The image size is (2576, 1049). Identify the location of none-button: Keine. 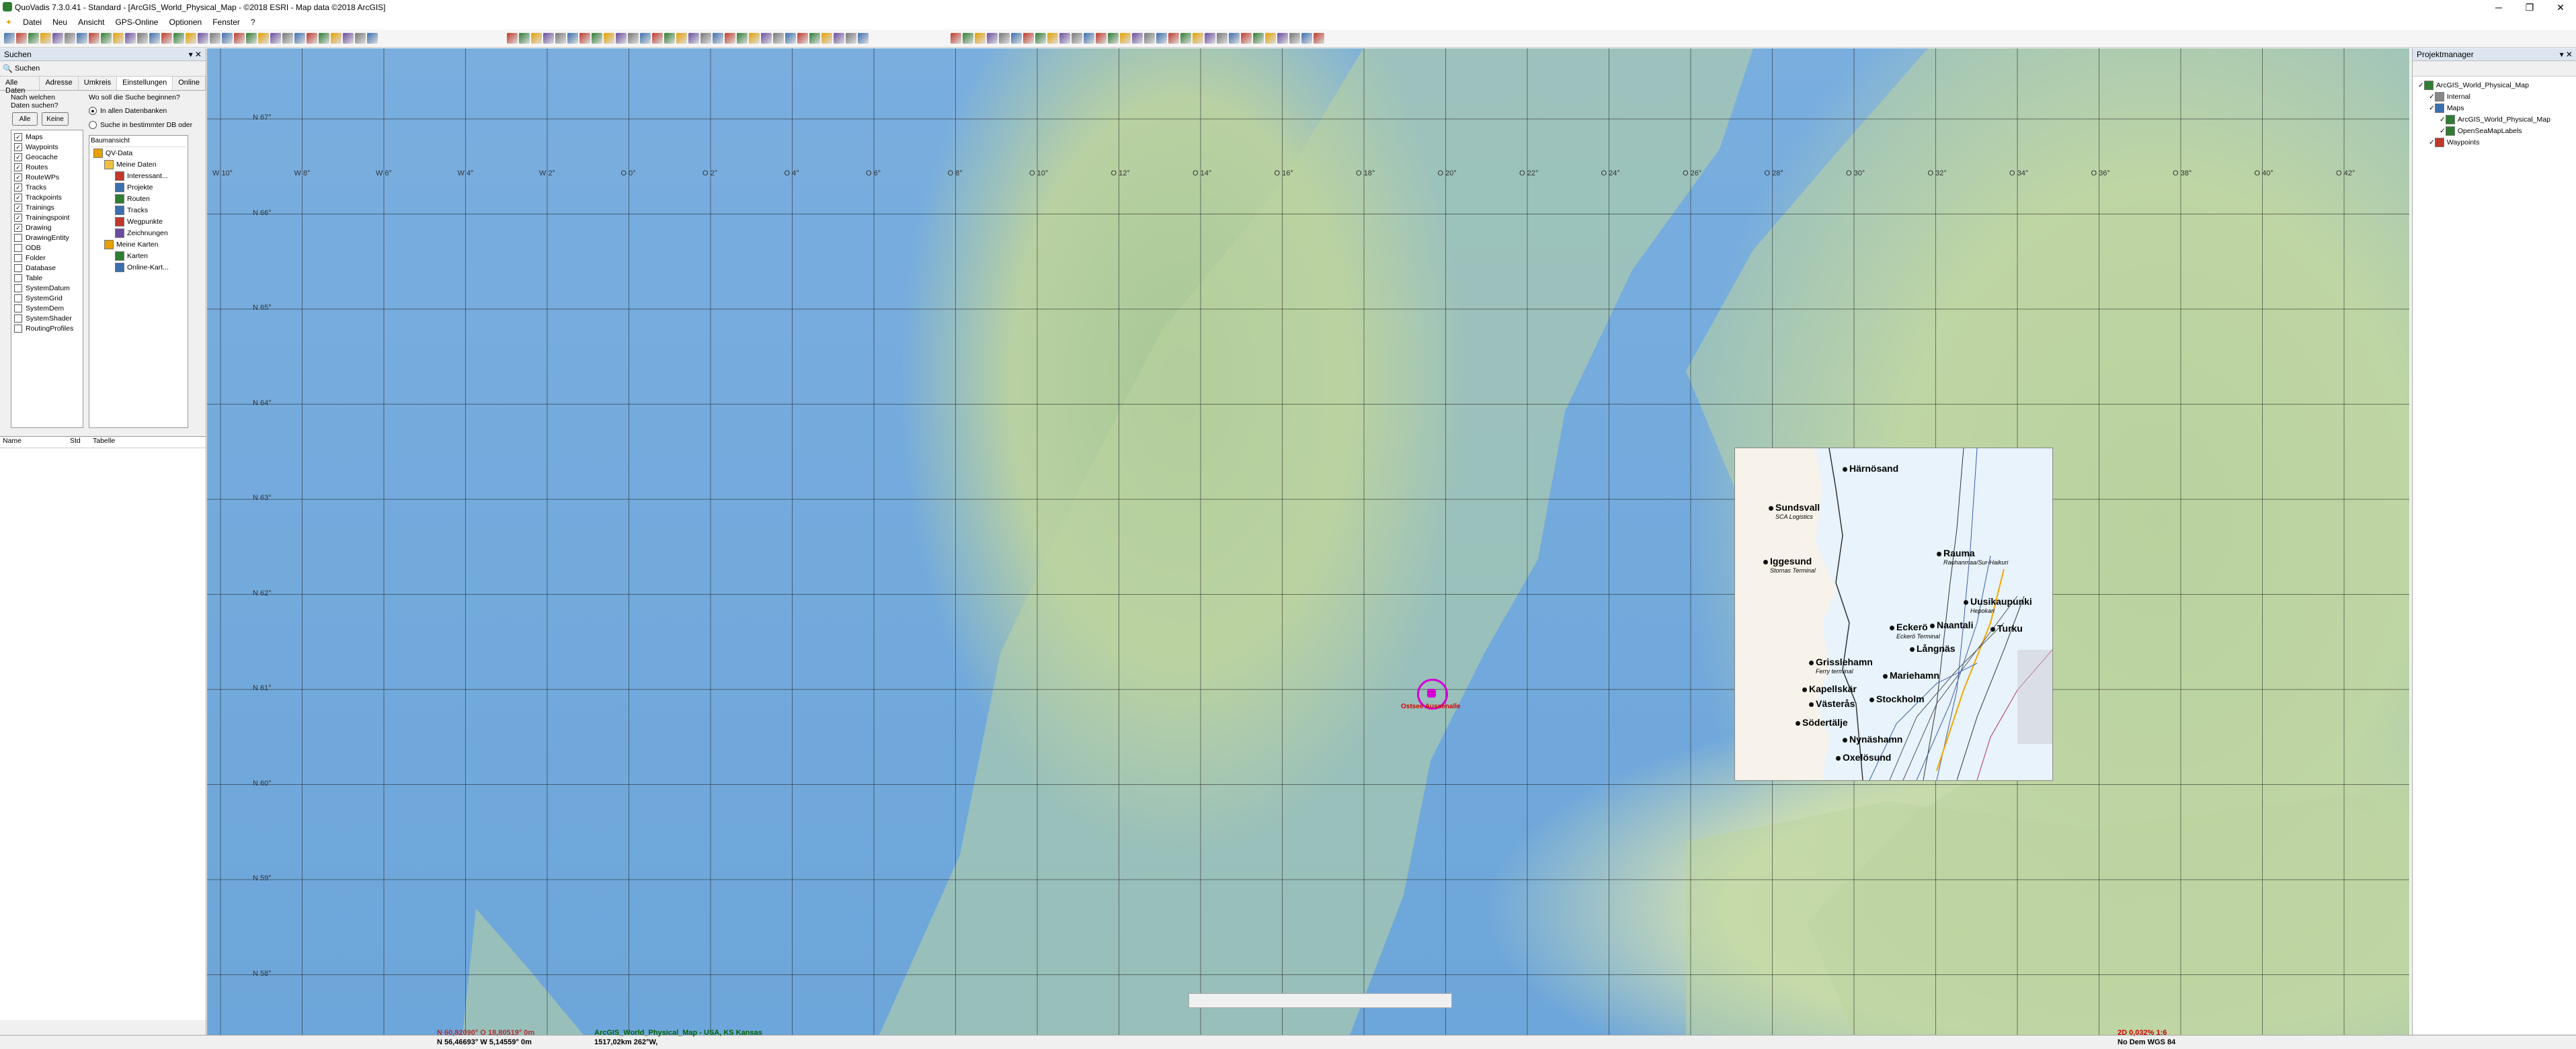
(55, 119).